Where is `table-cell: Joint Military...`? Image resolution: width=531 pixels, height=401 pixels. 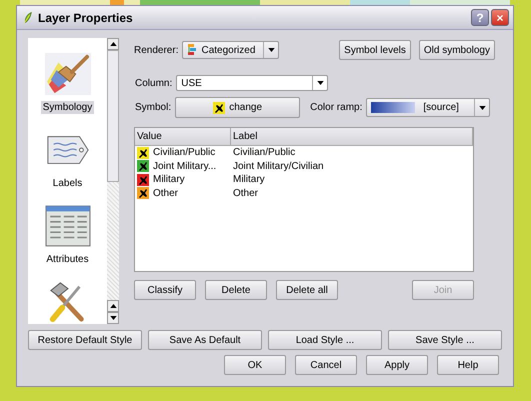
table-cell: Joint Military... is located at coordinates (184, 166).